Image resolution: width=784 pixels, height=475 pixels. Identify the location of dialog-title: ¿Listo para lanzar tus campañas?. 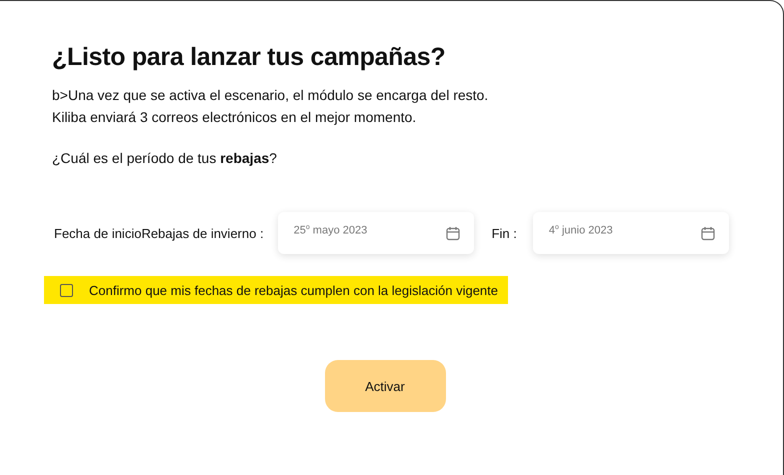
(249, 57).